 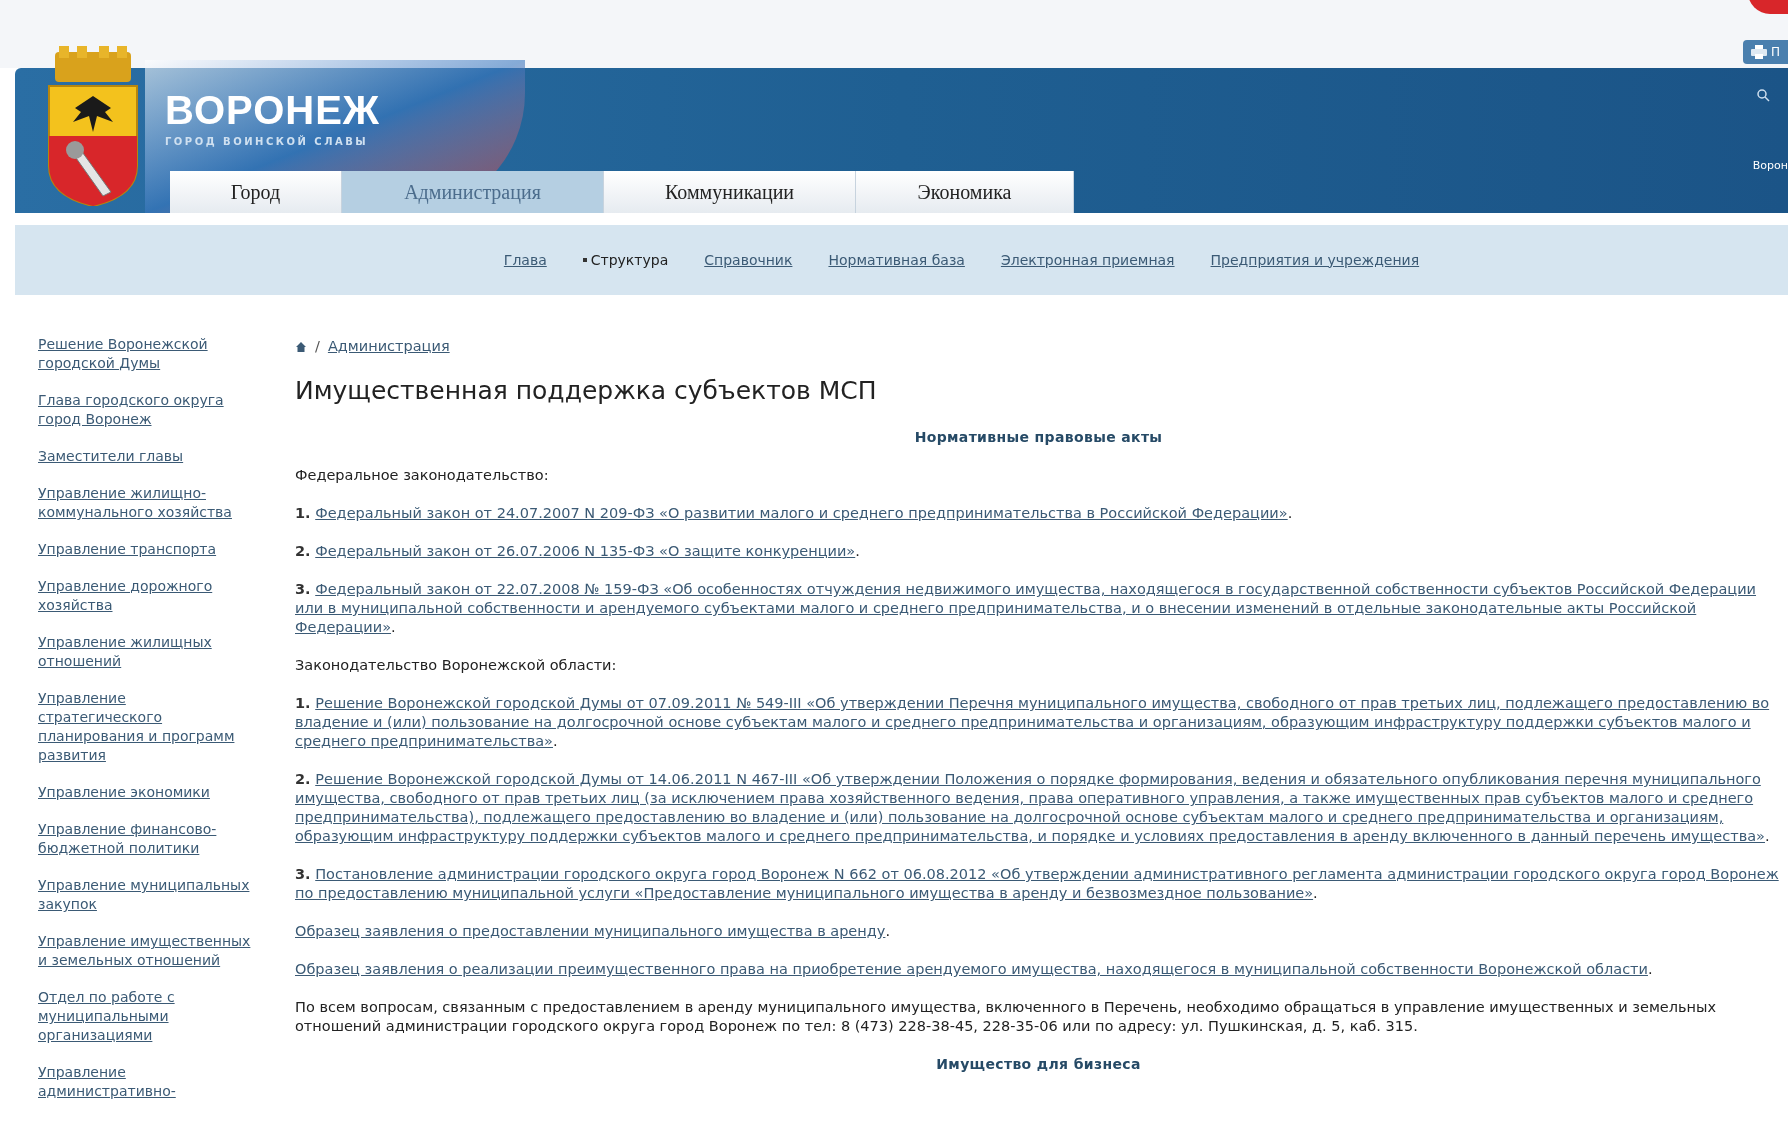 I want to click on document-link: Образец заявления о предоставлении муниципального имущества в аренду, so click(x=590, y=931).